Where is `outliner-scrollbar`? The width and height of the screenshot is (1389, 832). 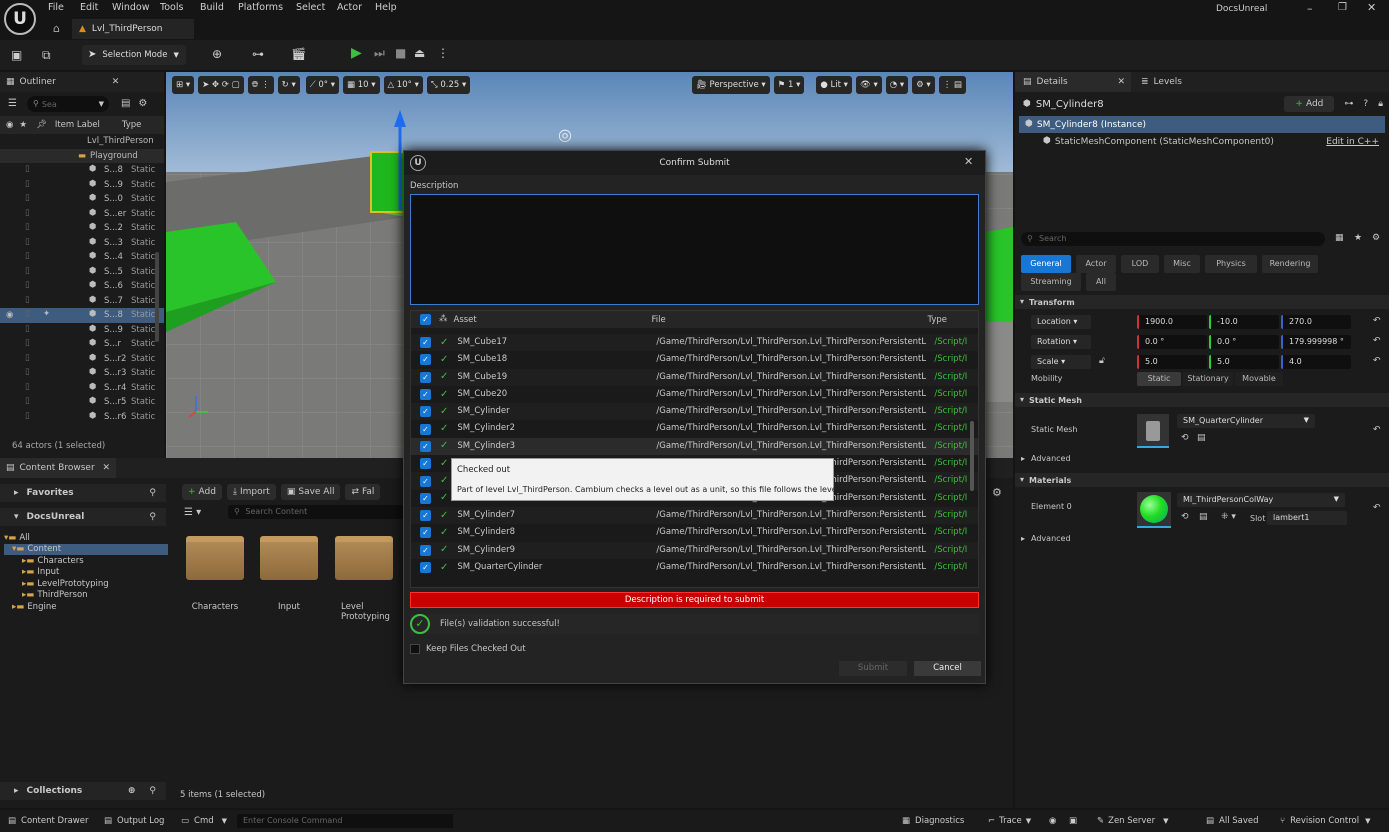
outliner-scrollbar is located at coordinates (157, 297).